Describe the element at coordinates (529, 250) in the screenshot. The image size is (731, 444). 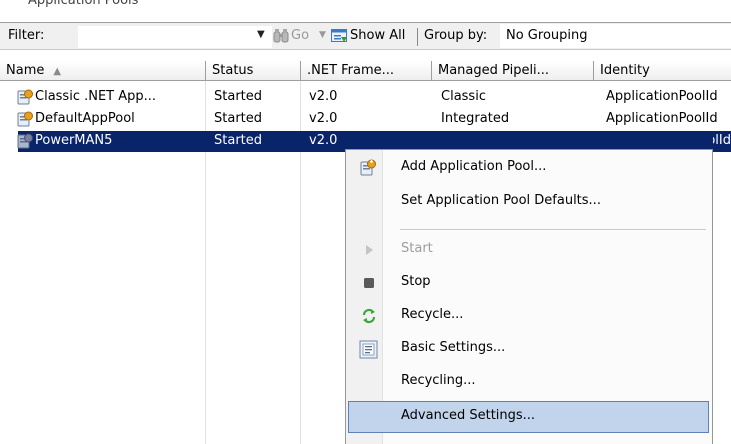
I see `menu-item-start: Start` at that location.